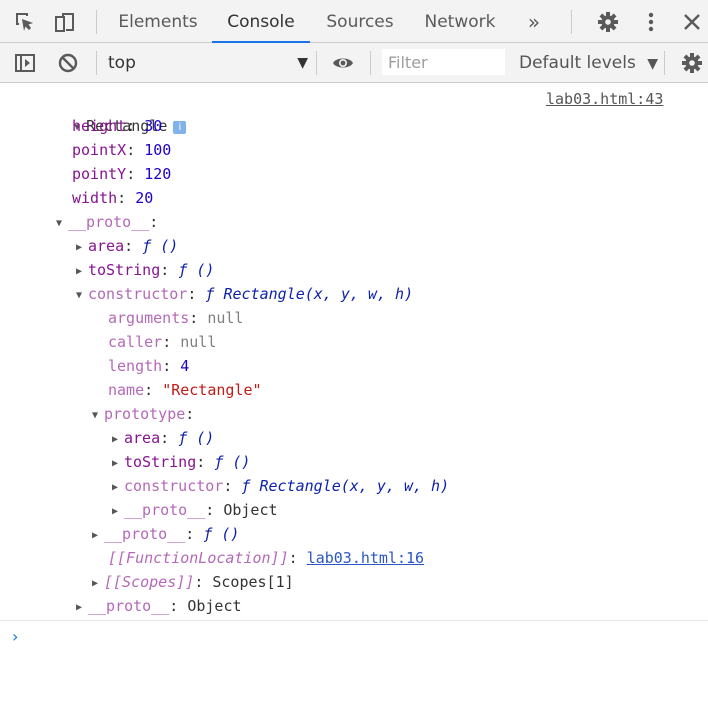 This screenshot has width=708, height=715. I want to click on tab-network: Network, so click(460, 21).